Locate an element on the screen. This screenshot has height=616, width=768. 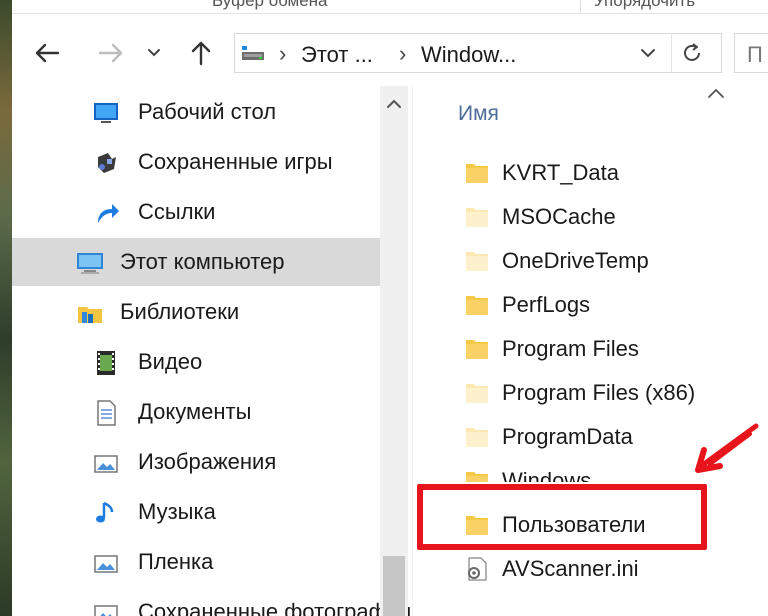
nav-item-video: Видео is located at coordinates (196, 362).